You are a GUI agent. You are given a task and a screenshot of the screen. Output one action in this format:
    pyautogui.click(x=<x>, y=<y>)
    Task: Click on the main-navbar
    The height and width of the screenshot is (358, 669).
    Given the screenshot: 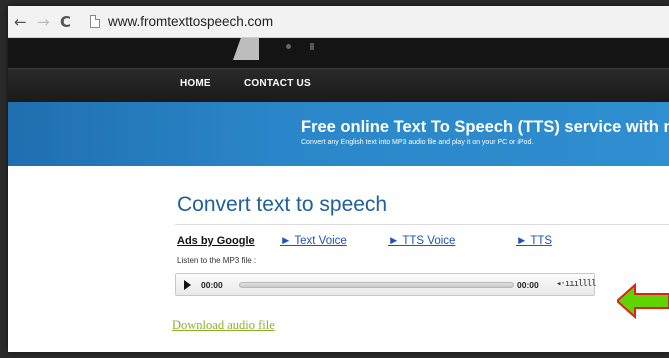 What is the action you would take?
    pyautogui.click(x=338, y=85)
    